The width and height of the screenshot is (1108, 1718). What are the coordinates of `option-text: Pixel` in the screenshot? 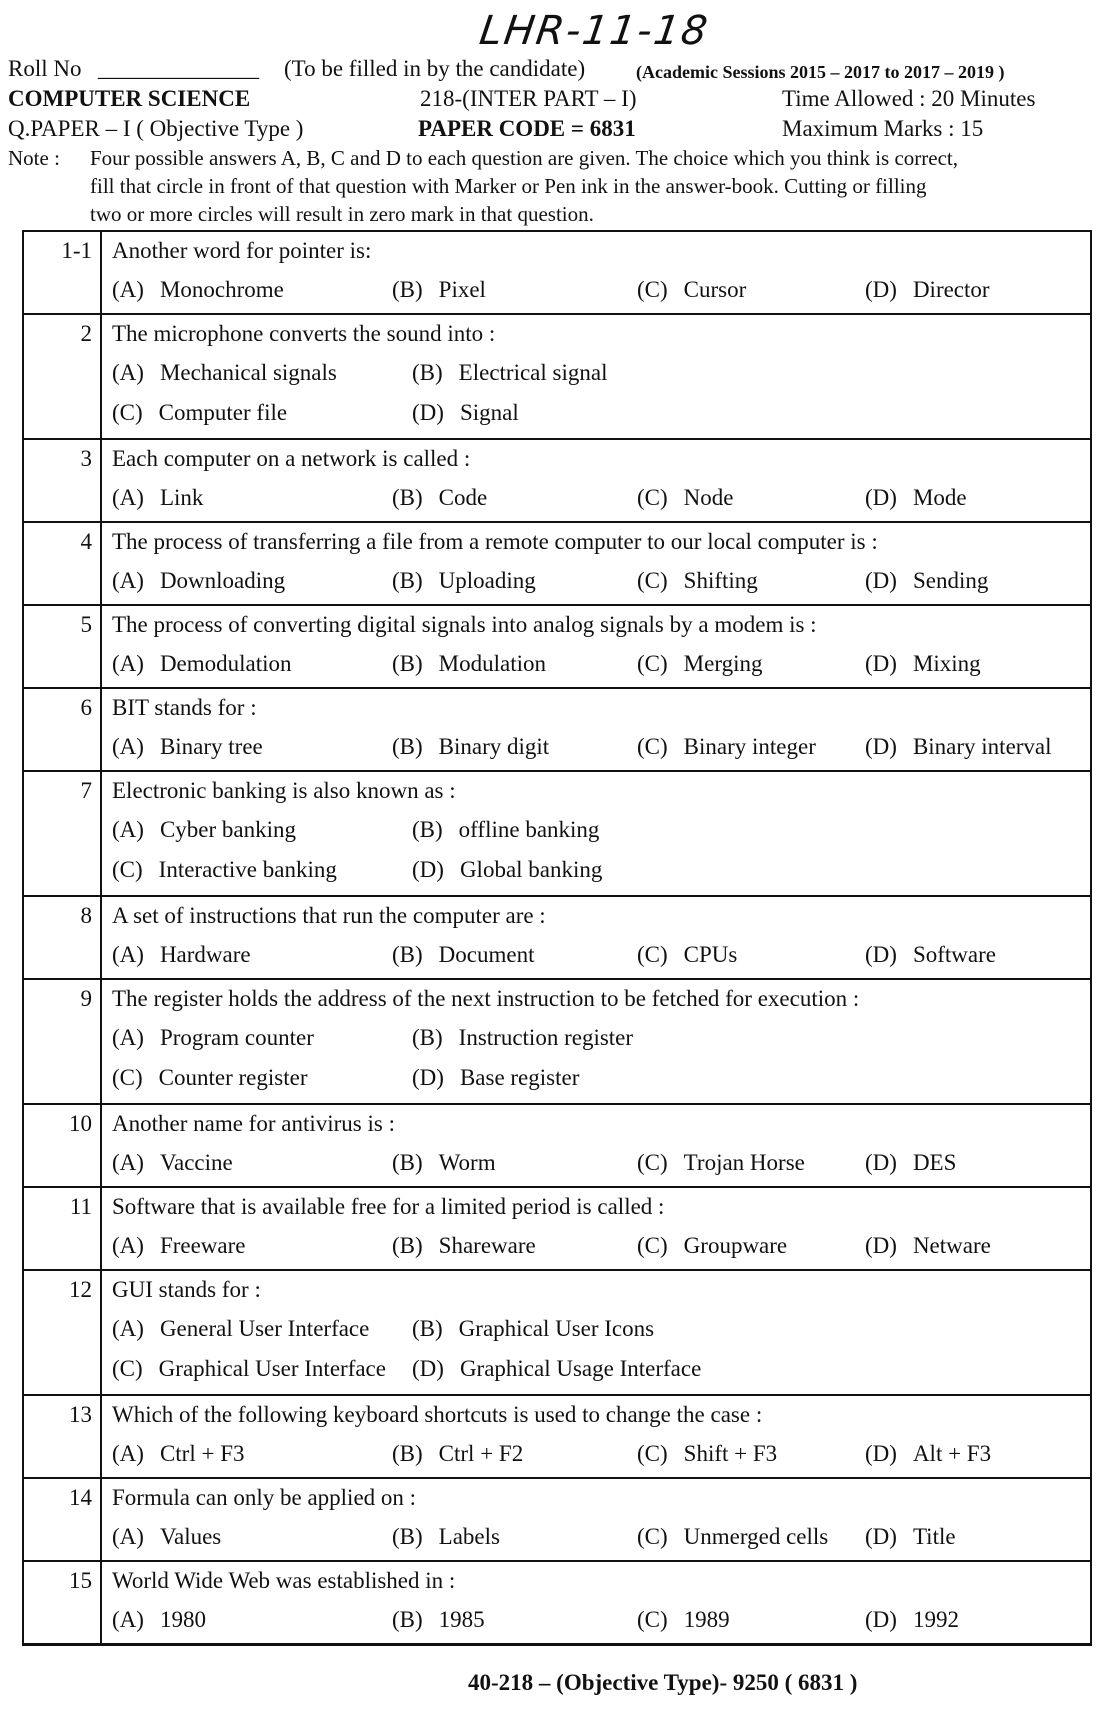 It's located at (462, 289).